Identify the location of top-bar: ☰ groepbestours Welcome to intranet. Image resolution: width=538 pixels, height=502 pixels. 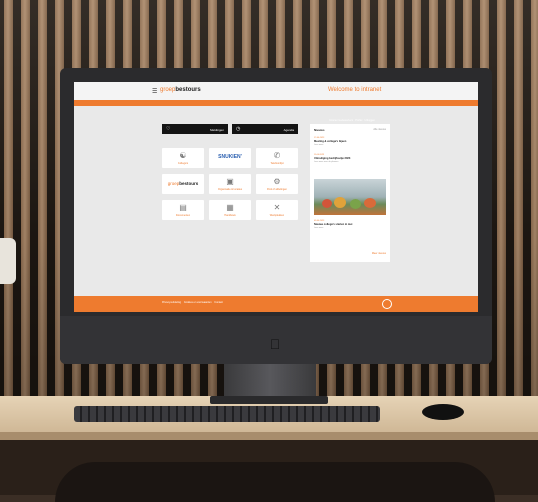
(276, 91).